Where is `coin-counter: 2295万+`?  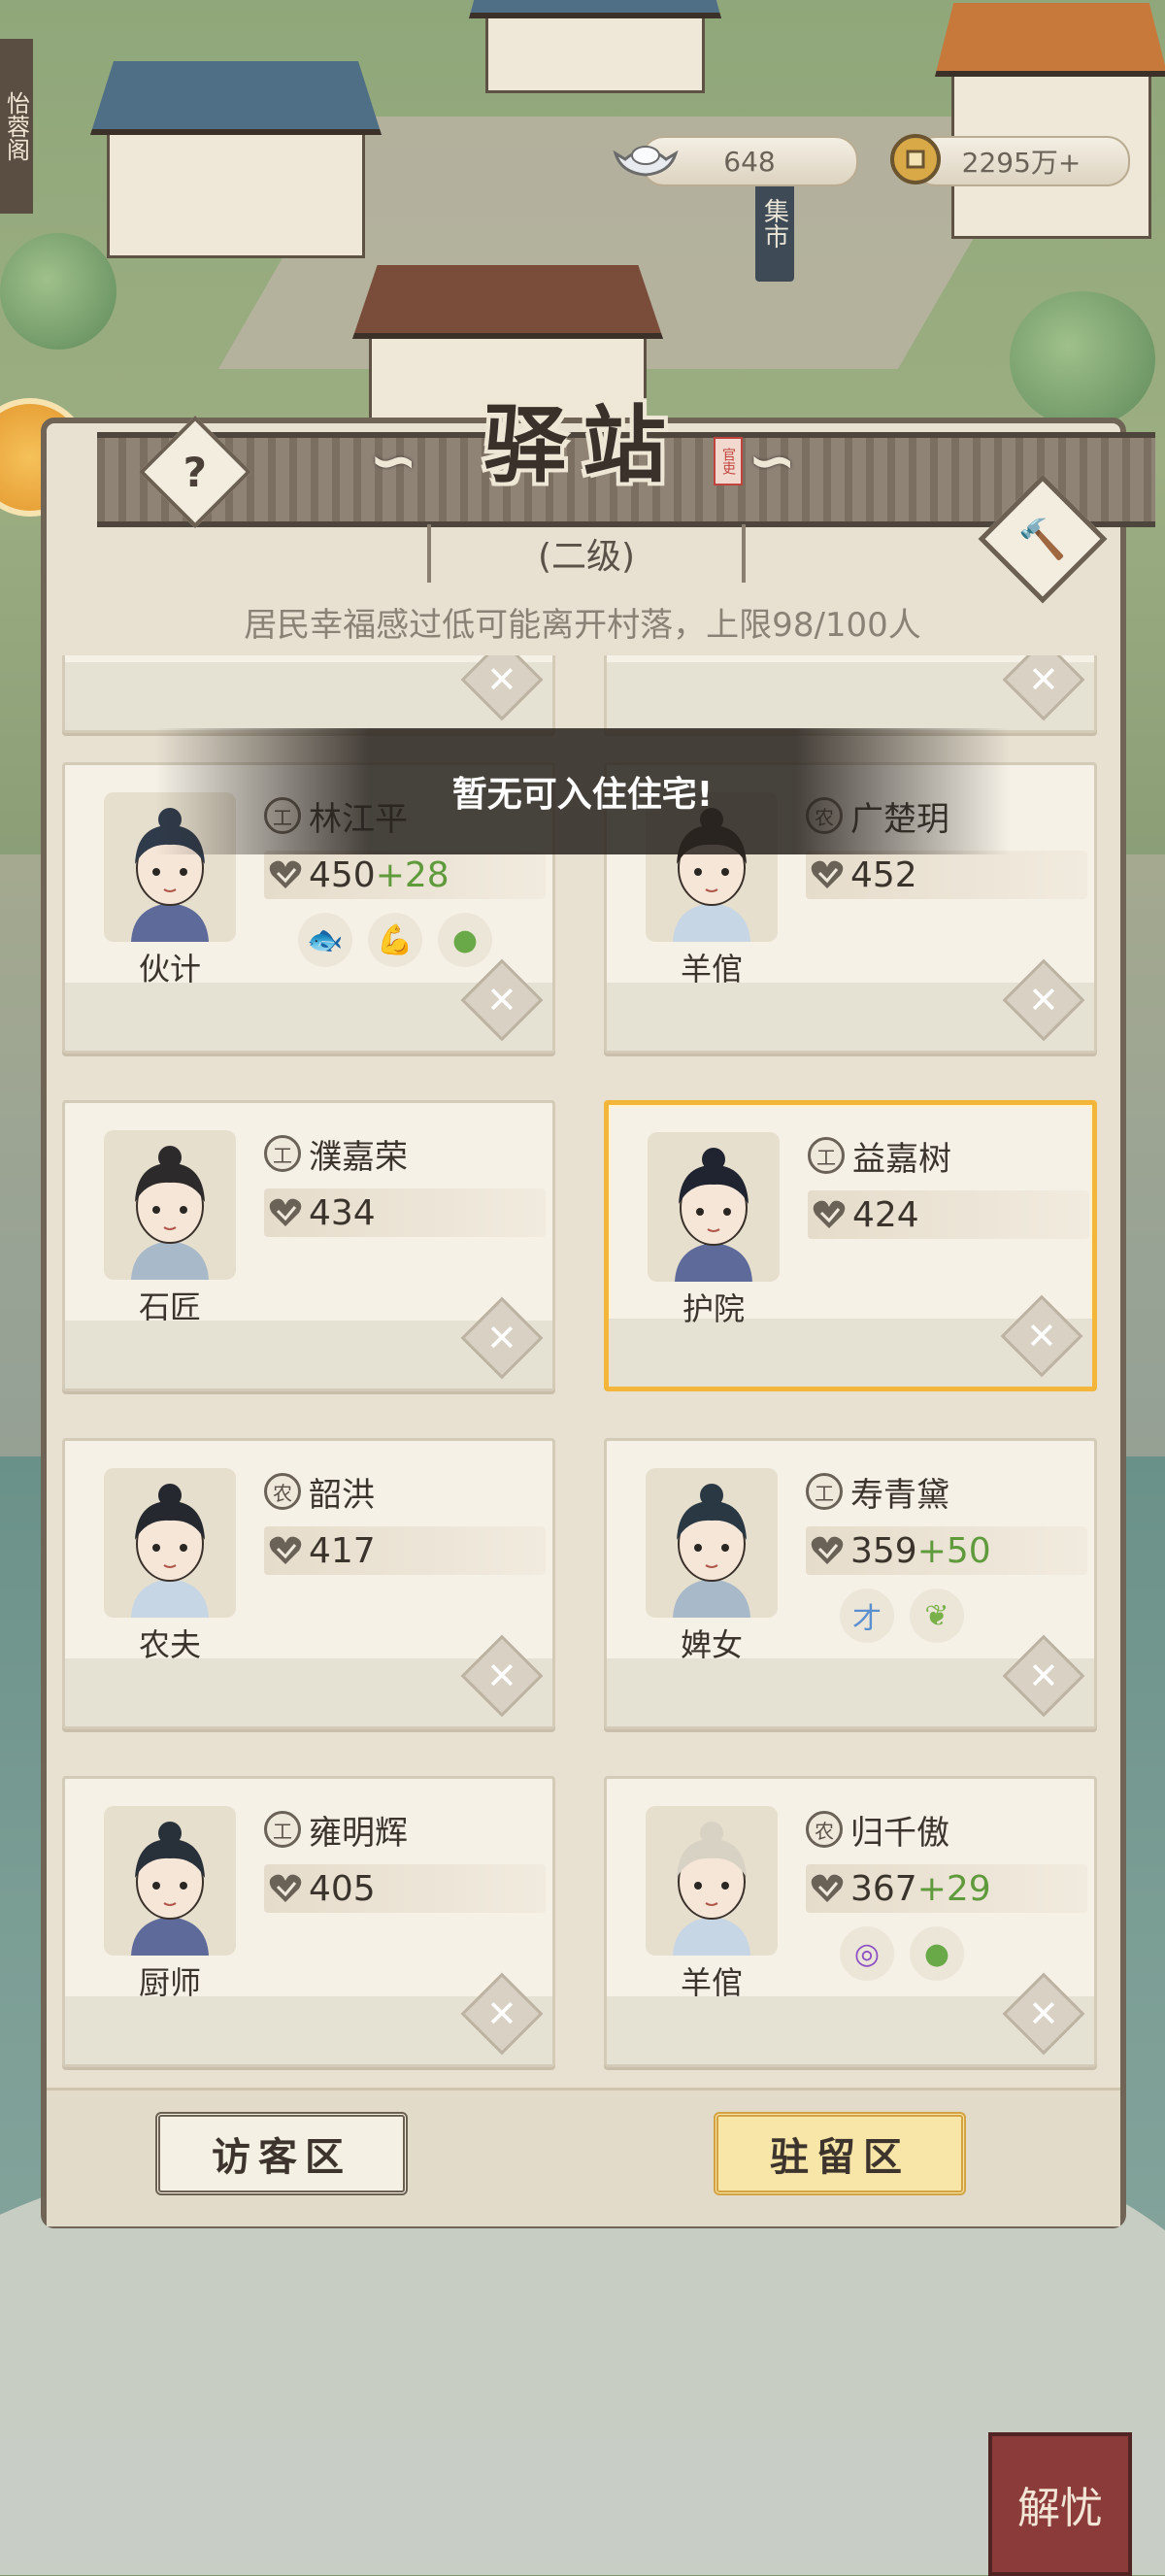
coin-counter: 2295万+ is located at coordinates (1021, 161).